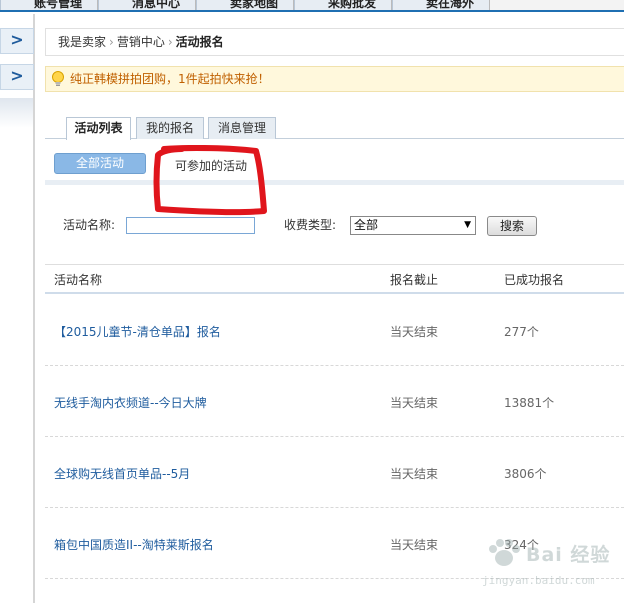 This screenshot has width=624, height=603. What do you see at coordinates (58, 78) in the screenshot?
I see `lightbulb-icon` at bounding box center [58, 78].